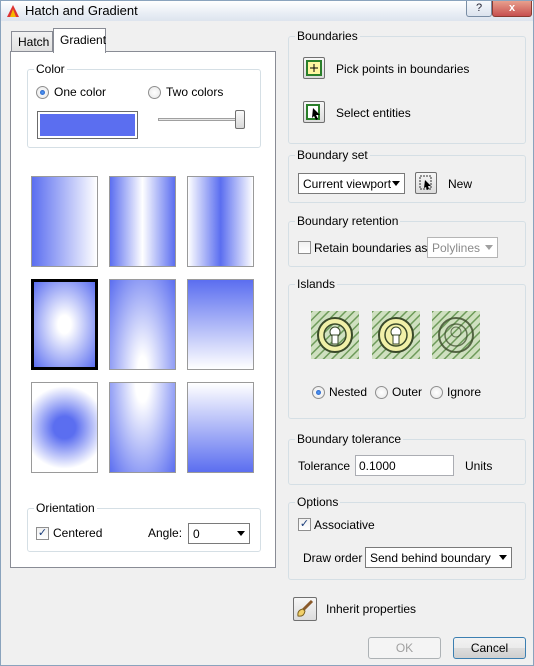 The width and height of the screenshot is (534, 666). Describe the element at coordinates (80, 92) in the screenshot. I see `one-color-label: One color` at that location.